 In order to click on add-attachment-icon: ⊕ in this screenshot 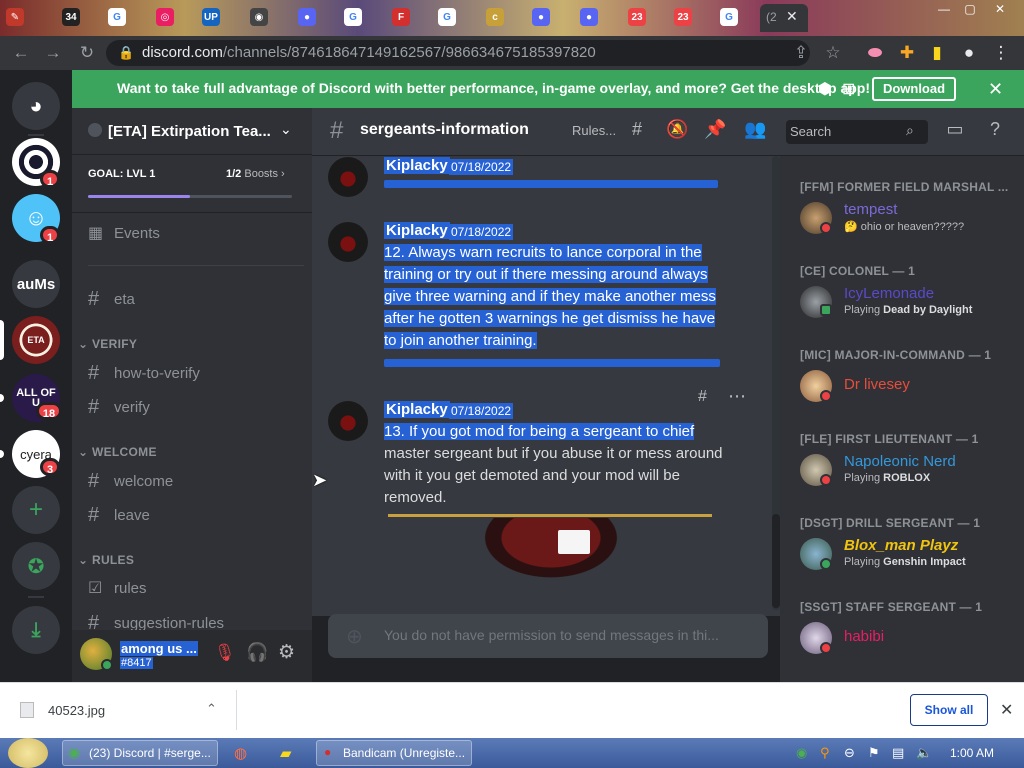, I will do `click(354, 636)`.